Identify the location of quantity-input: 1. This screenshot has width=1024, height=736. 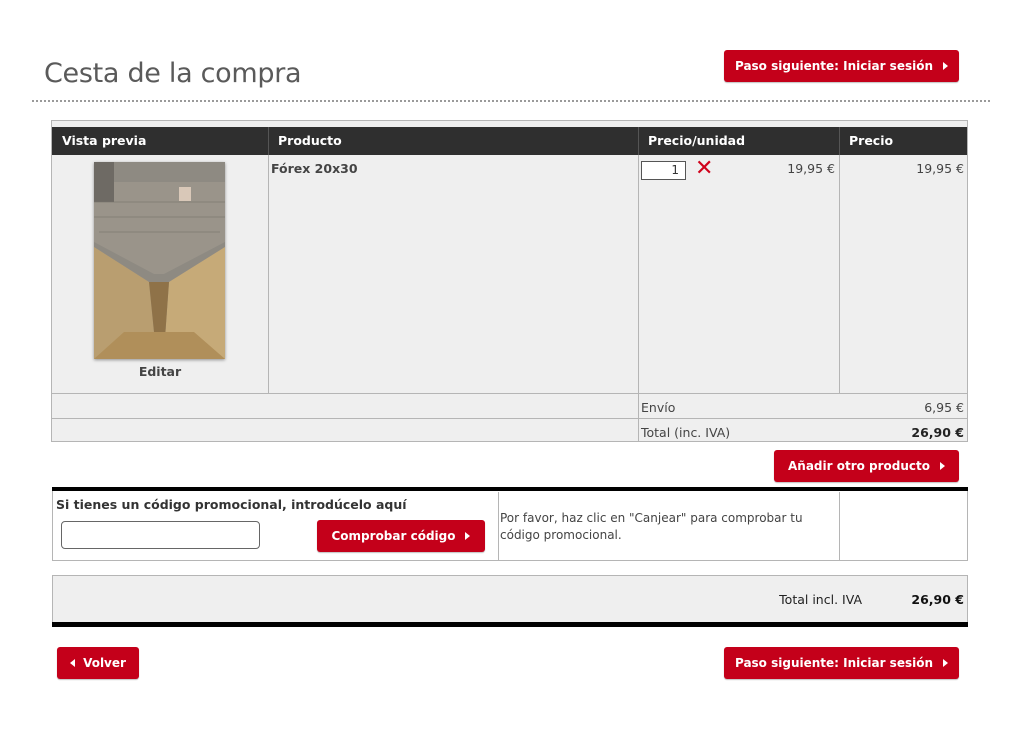
(663, 170).